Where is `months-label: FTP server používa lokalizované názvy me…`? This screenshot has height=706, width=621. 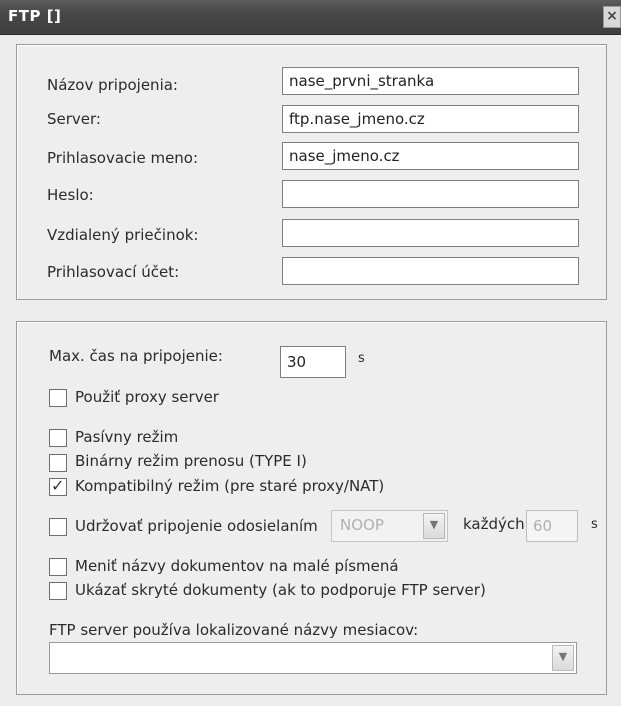 months-label: FTP server používa lokalizované názvy me… is located at coordinates (234, 630).